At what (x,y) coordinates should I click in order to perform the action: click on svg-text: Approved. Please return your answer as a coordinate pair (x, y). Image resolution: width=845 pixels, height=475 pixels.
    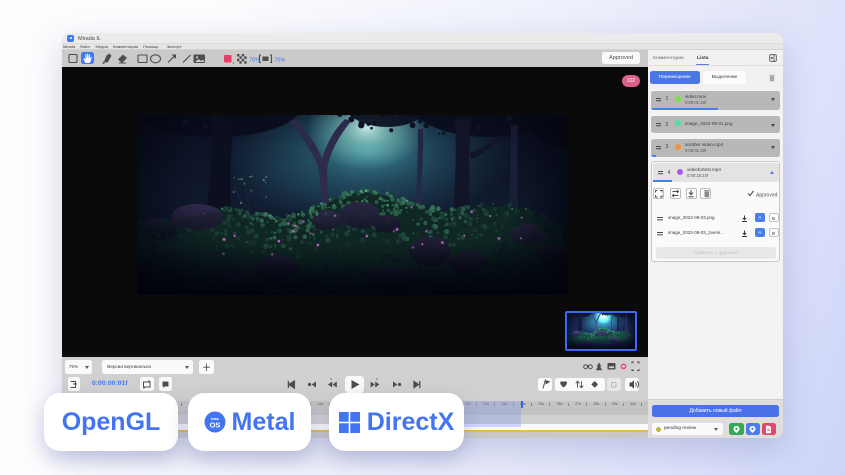
    Looking at the image, I should click on (767, 196).